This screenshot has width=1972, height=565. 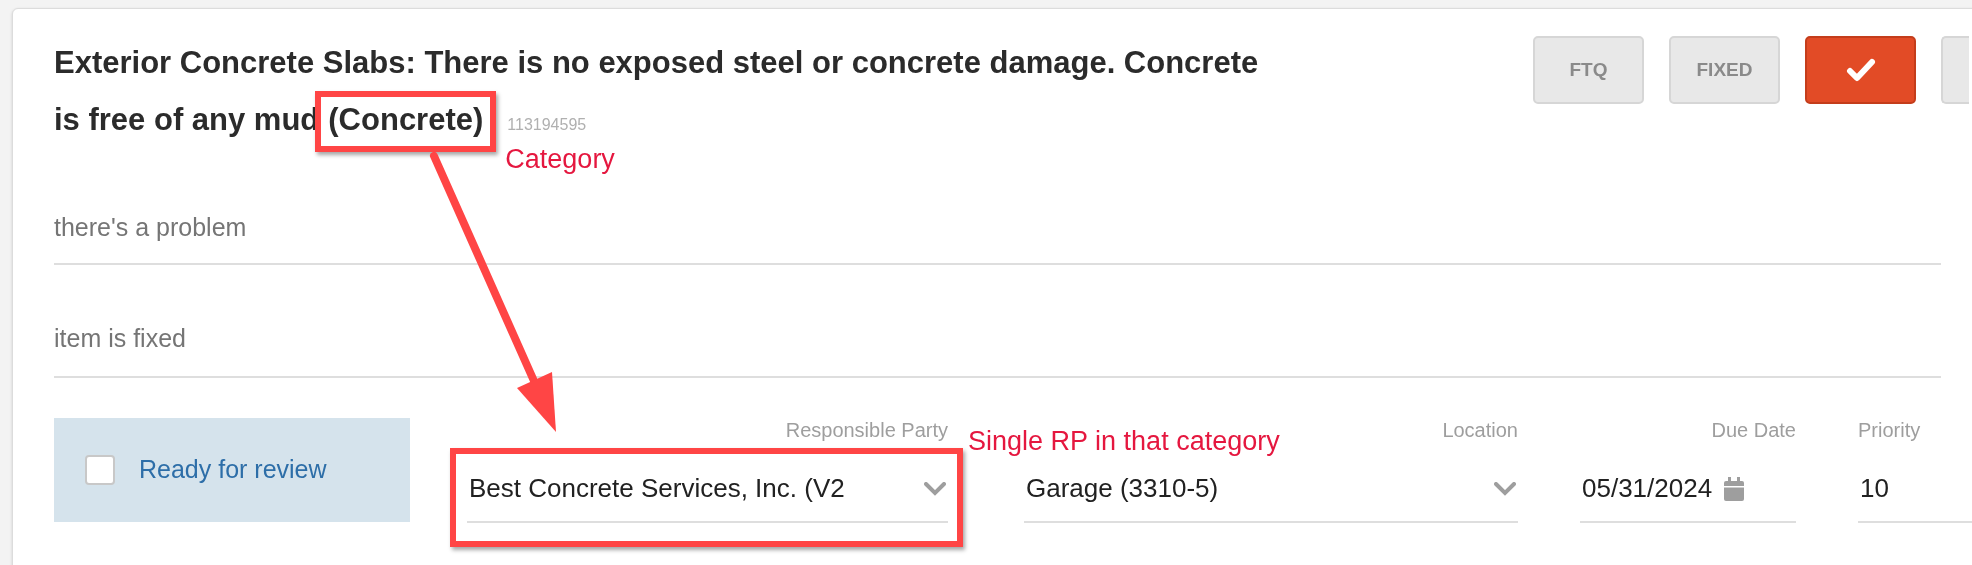 I want to click on category-label: (Concrete), so click(x=406, y=119).